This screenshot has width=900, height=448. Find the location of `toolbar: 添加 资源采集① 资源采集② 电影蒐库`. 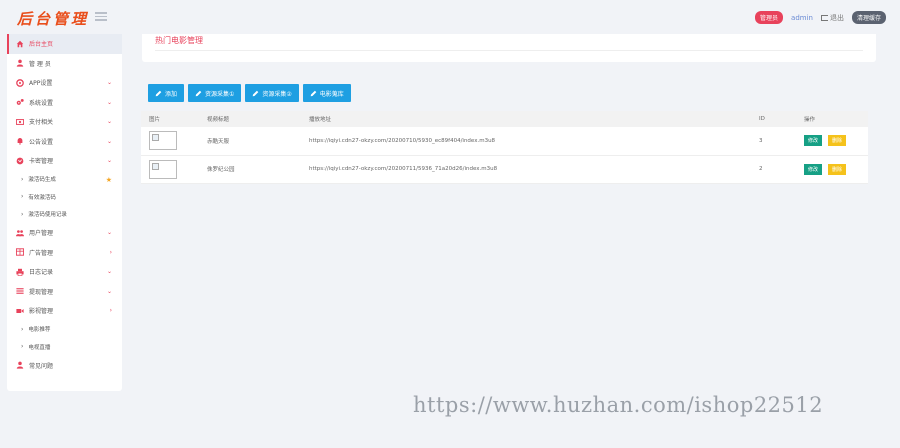

toolbar: 添加 资源采集① 资源采集② 电影蒐库 is located at coordinates (249, 93).